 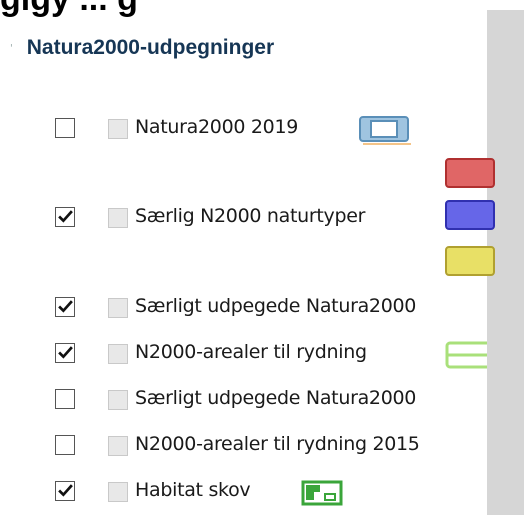 I want to click on forest-area-icon, so click(x=322, y=493).